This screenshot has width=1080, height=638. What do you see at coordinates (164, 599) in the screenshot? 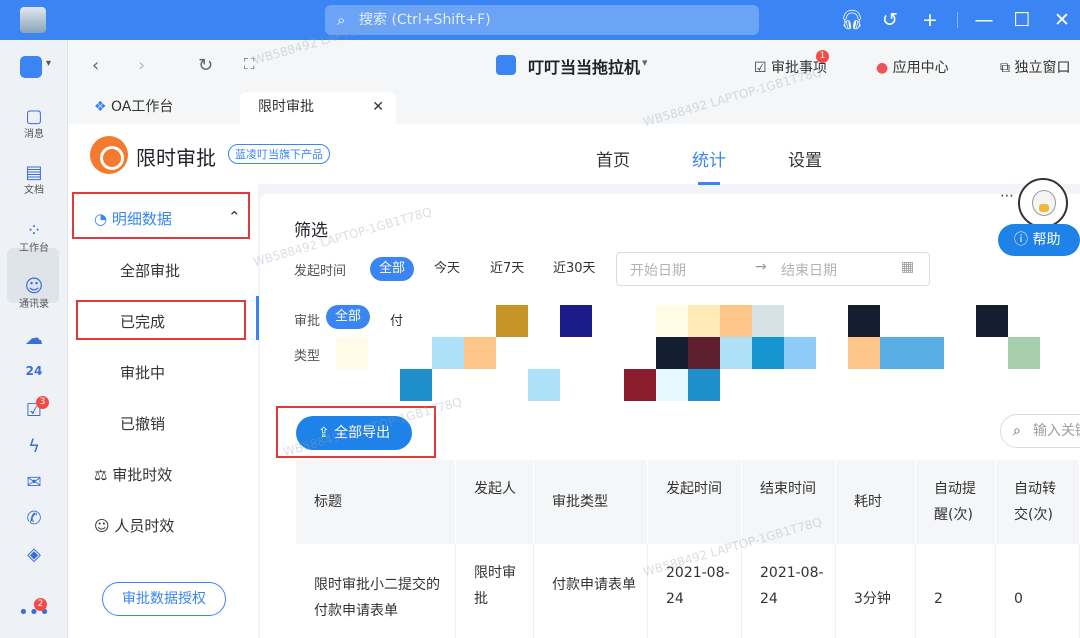
I see `data-authorization-button: 审批数据授权` at bounding box center [164, 599].